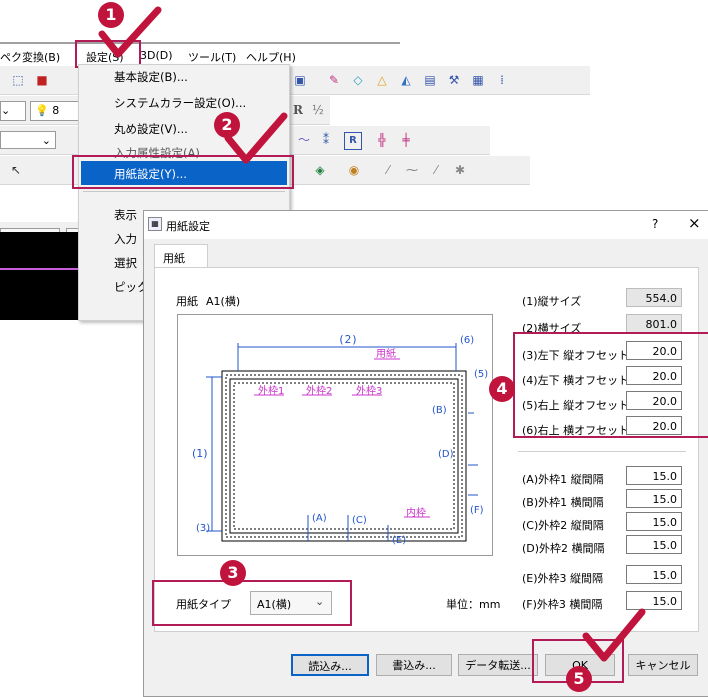  Describe the element at coordinates (382, 80) in the screenshot. I see `tool-icon-c: △` at that location.